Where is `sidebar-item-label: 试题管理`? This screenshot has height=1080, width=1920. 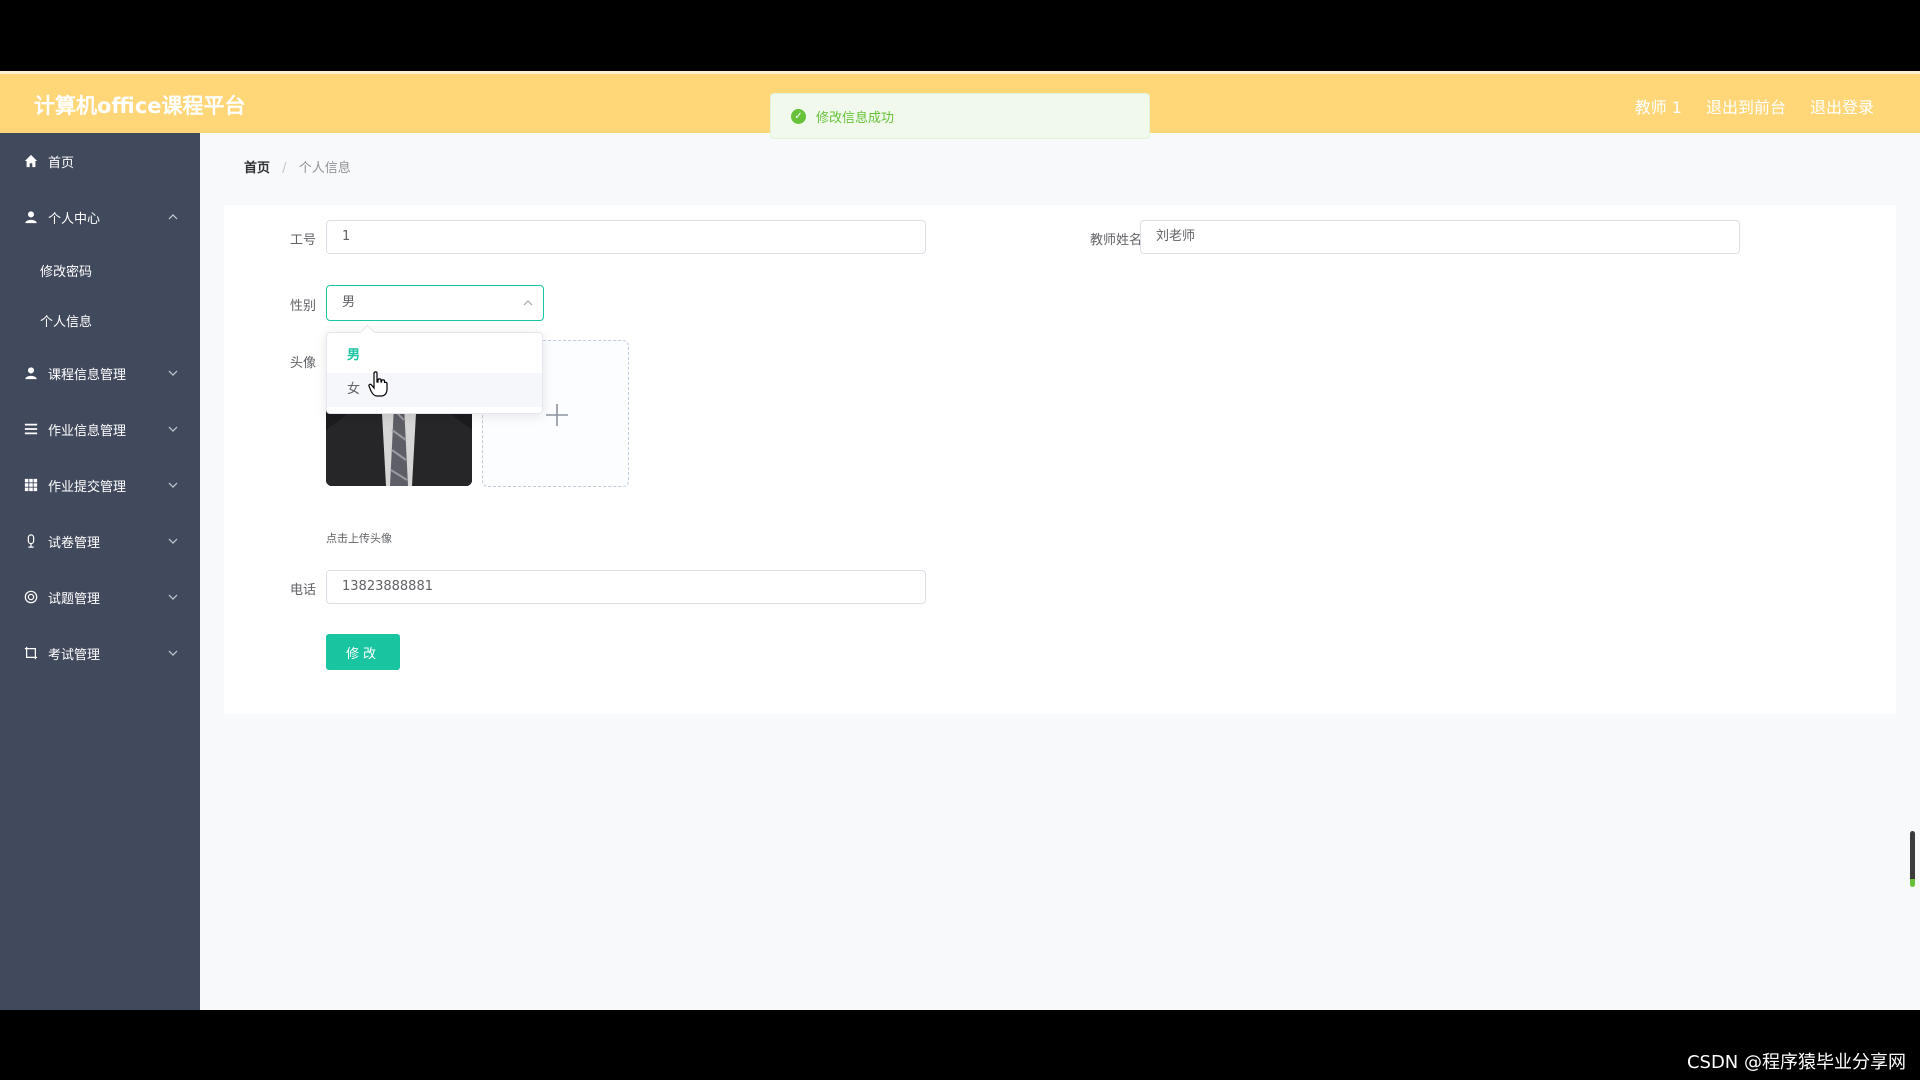
sidebar-item-label: 试题管理 is located at coordinates (74, 599).